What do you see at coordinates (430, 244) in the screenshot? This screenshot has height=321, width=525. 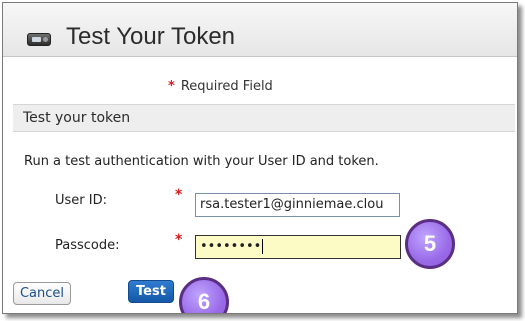 I see `step-5-callout: 5` at bounding box center [430, 244].